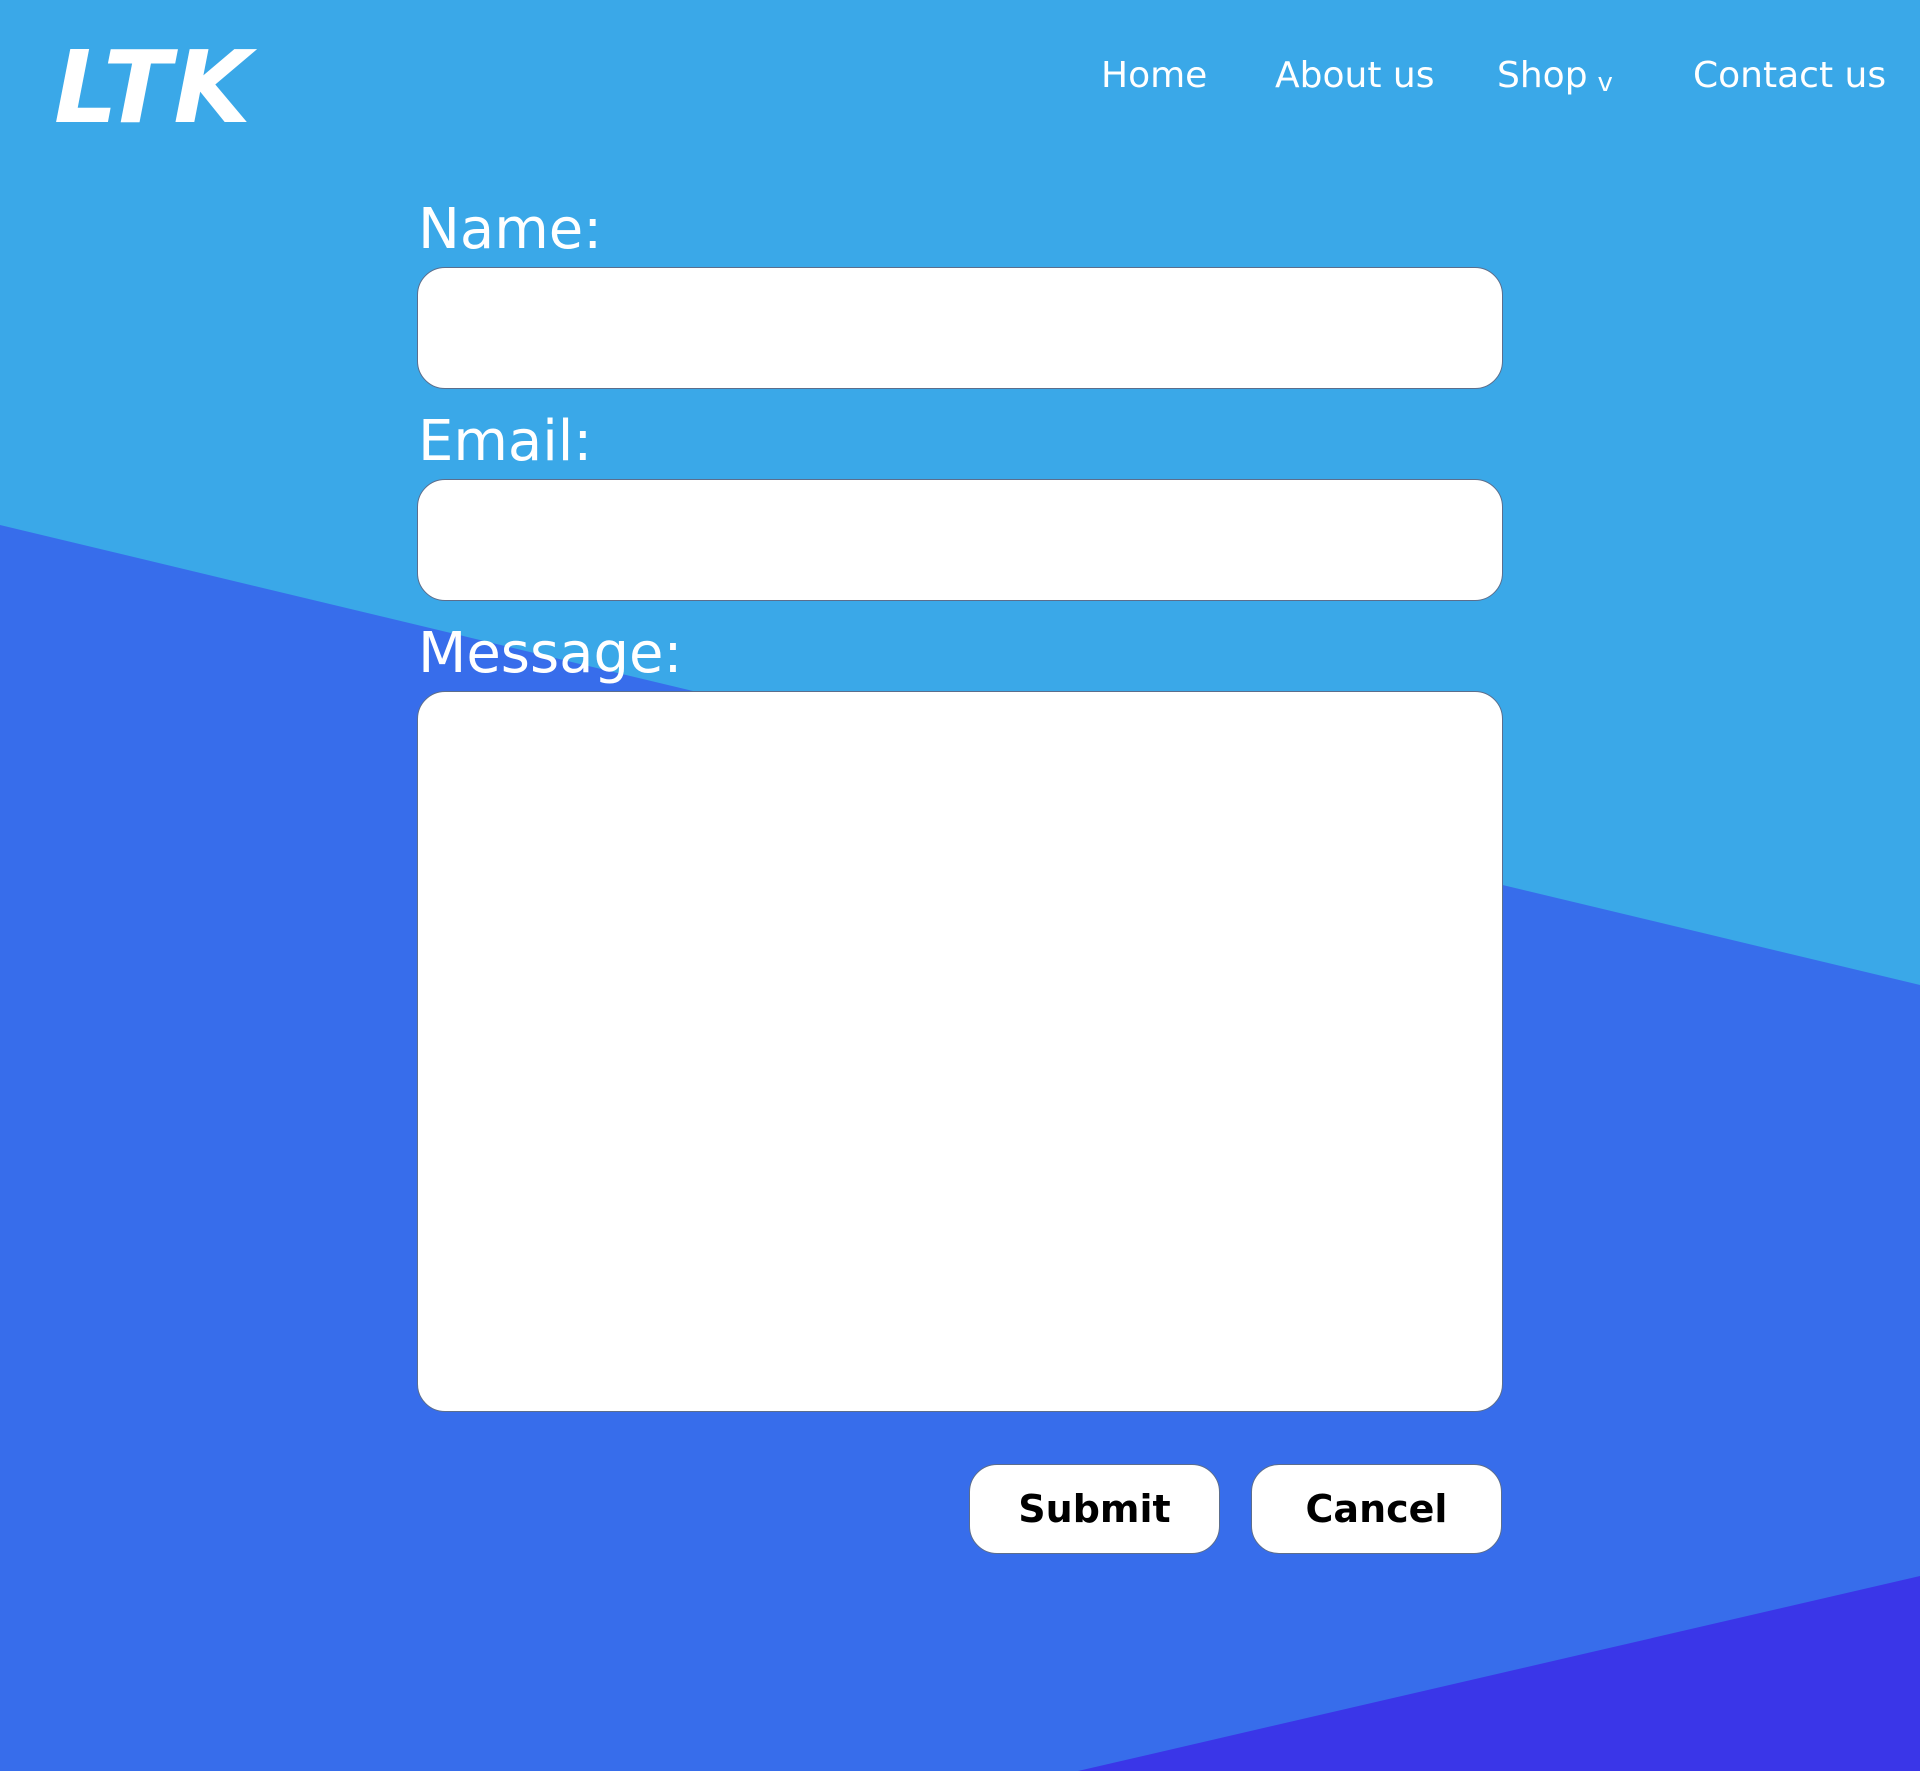 The width and height of the screenshot is (1920, 1771). Describe the element at coordinates (960, 540) in the screenshot. I see `email-field` at that location.